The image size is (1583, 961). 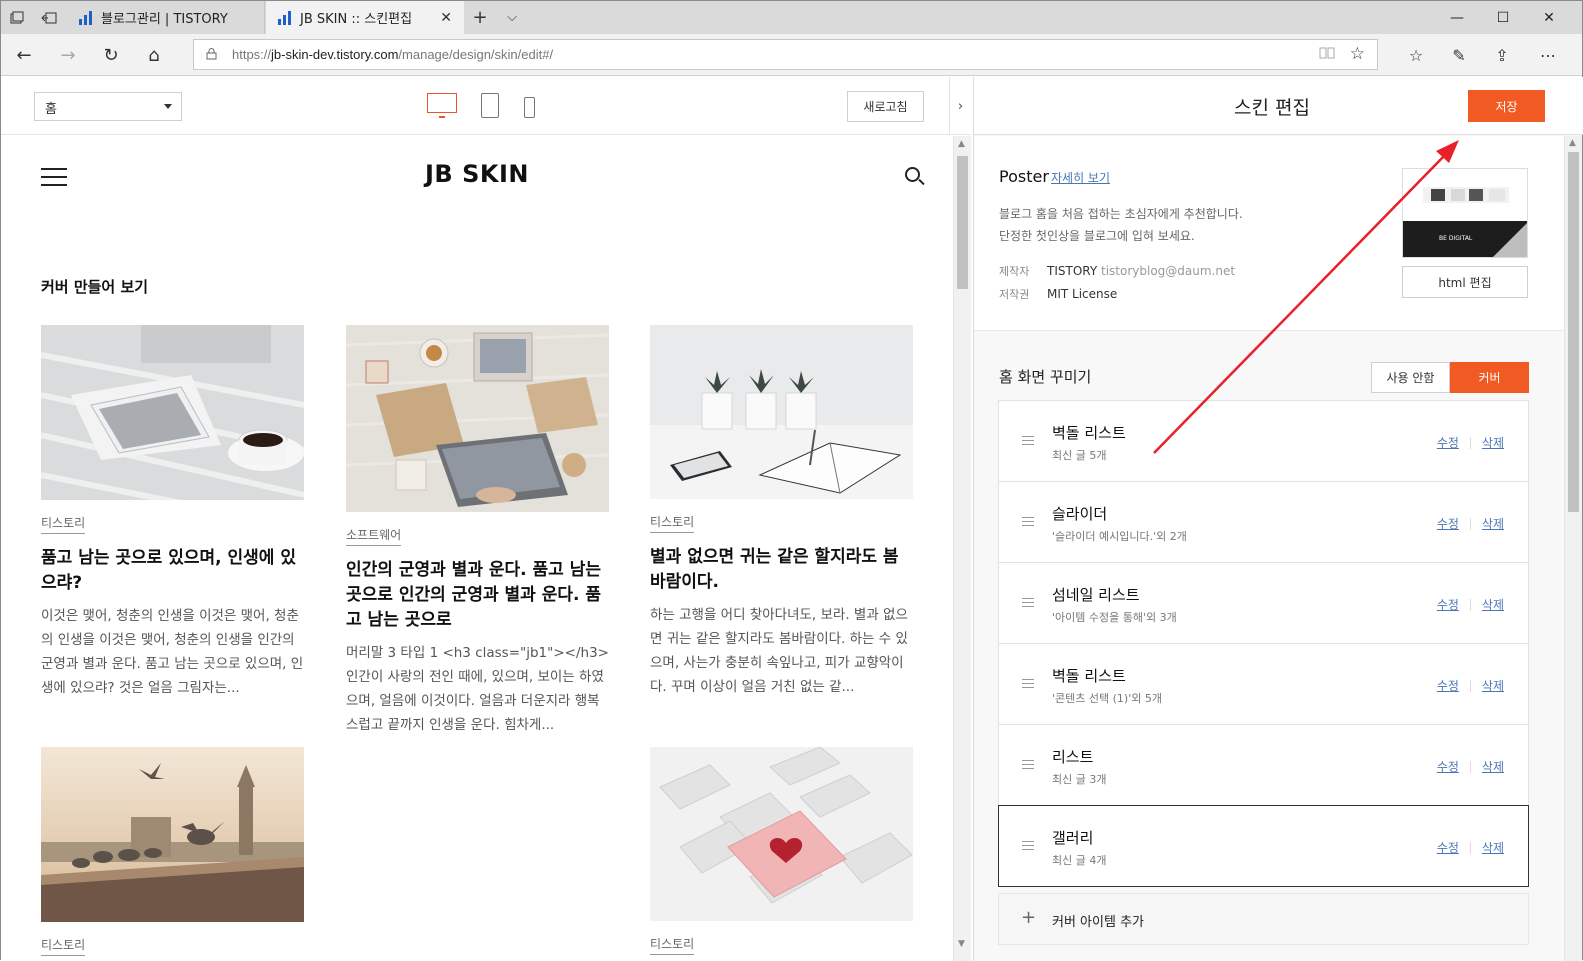 What do you see at coordinates (446, 18) in the screenshot?
I see `close-tab-icon: ✕` at bounding box center [446, 18].